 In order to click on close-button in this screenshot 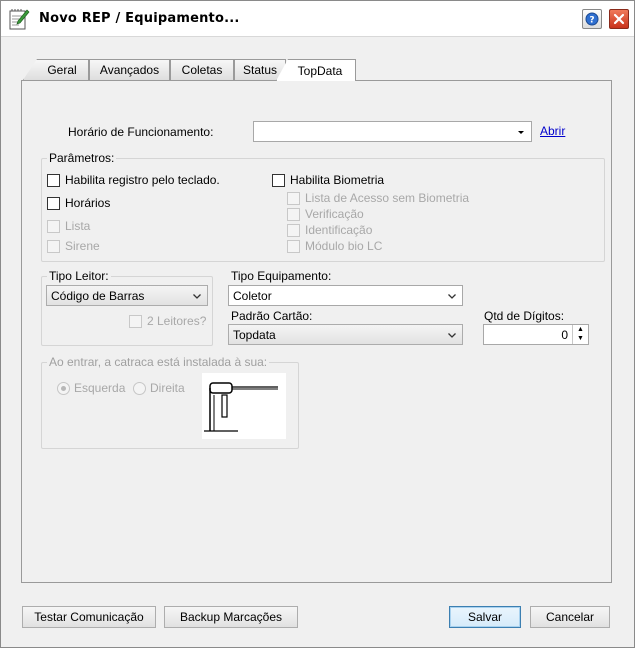, I will do `click(619, 19)`.